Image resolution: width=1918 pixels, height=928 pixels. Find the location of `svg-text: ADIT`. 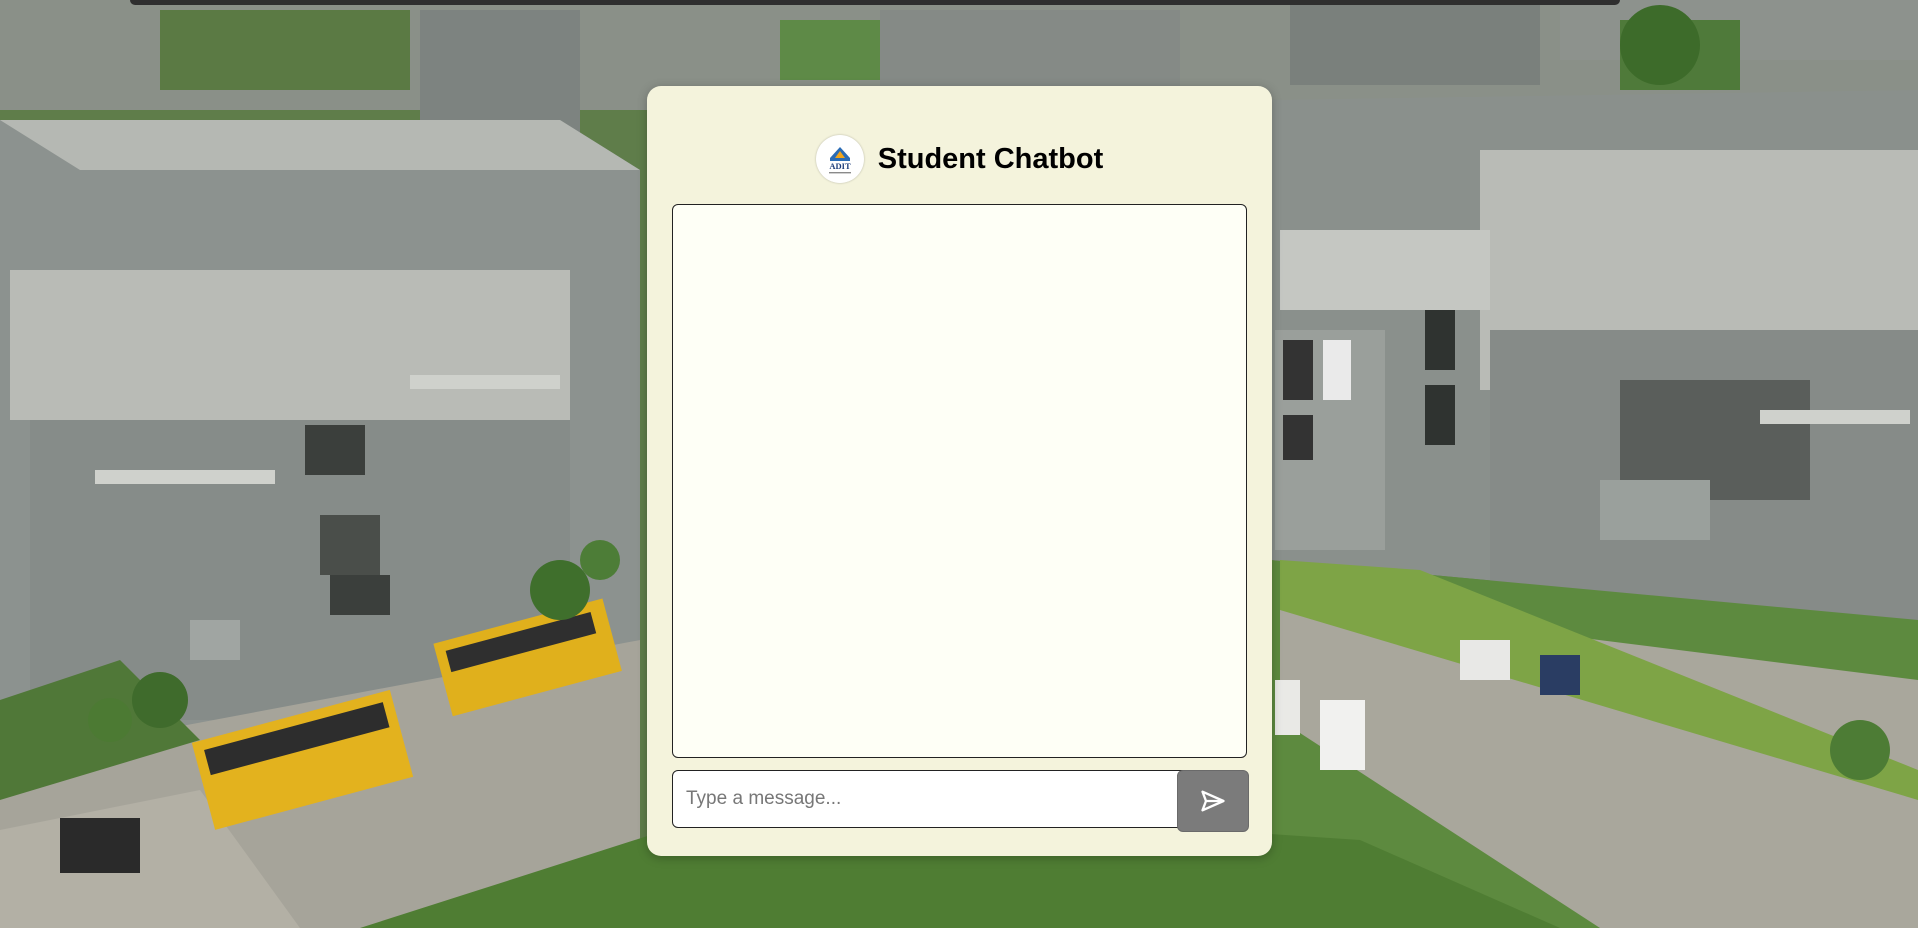

svg-text: ADIT is located at coordinates (840, 166).